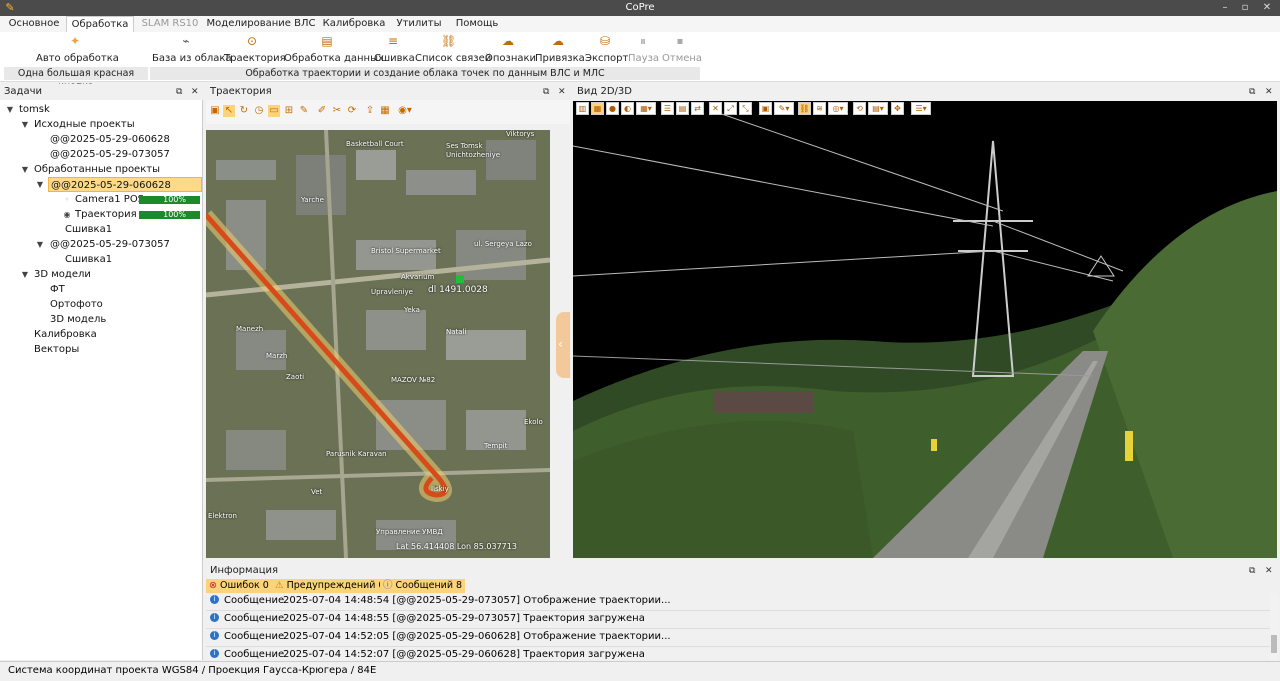  Describe the element at coordinates (646, 108) in the screenshot. I see `grid-dropdown-icon: ▦▾` at that location.